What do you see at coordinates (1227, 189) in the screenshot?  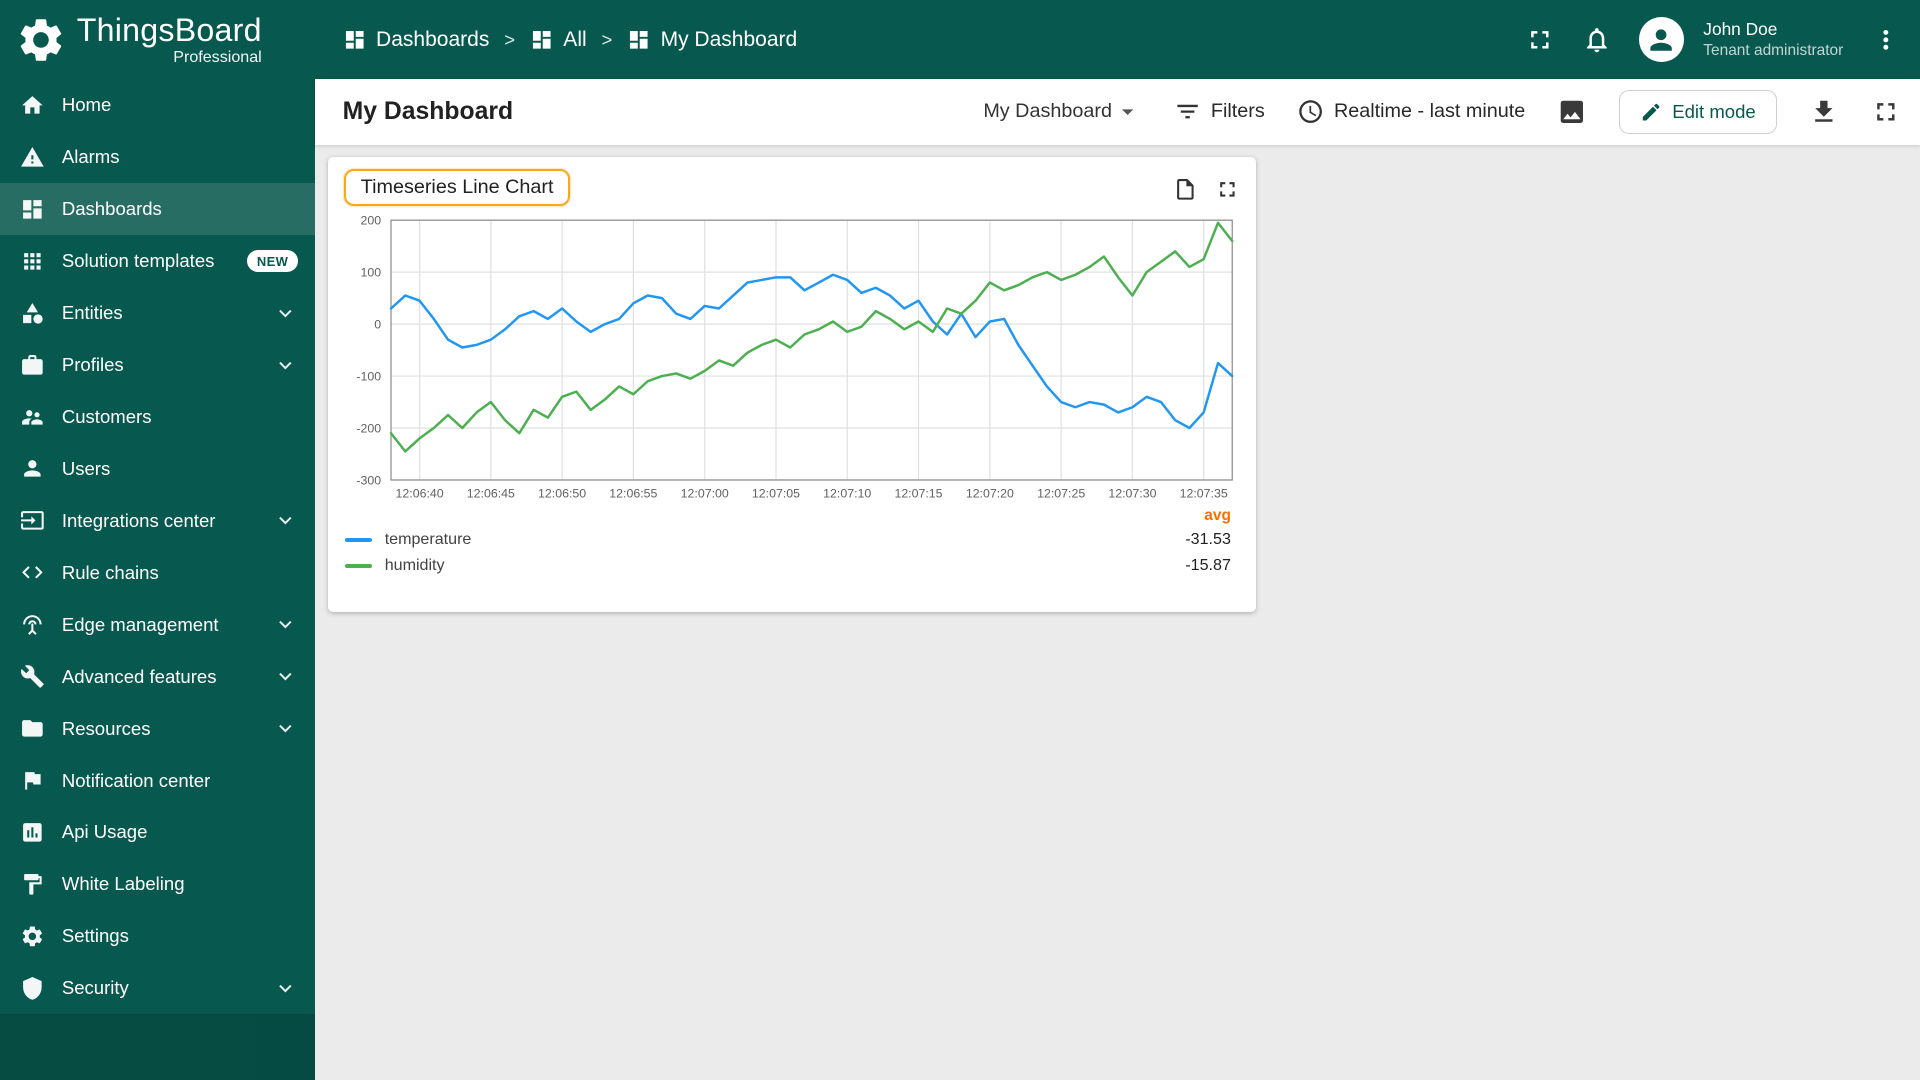 I see `expand-widget-icon` at bounding box center [1227, 189].